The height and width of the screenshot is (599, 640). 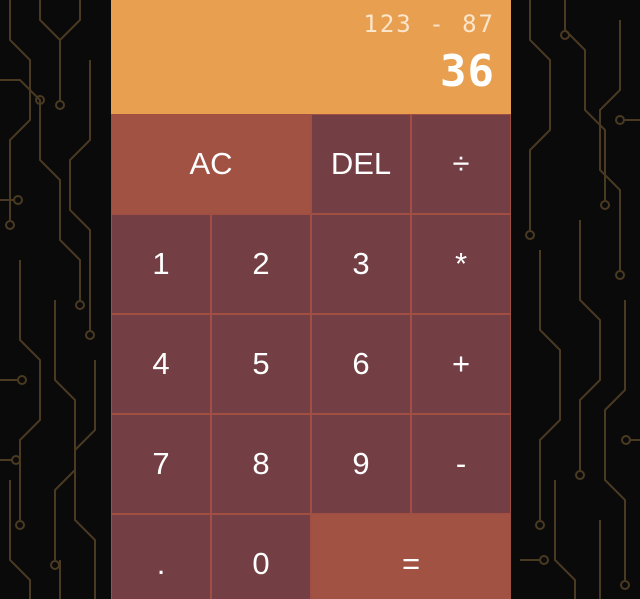 I want to click on calculator-display: 123 - 87 36, so click(x=311, y=57).